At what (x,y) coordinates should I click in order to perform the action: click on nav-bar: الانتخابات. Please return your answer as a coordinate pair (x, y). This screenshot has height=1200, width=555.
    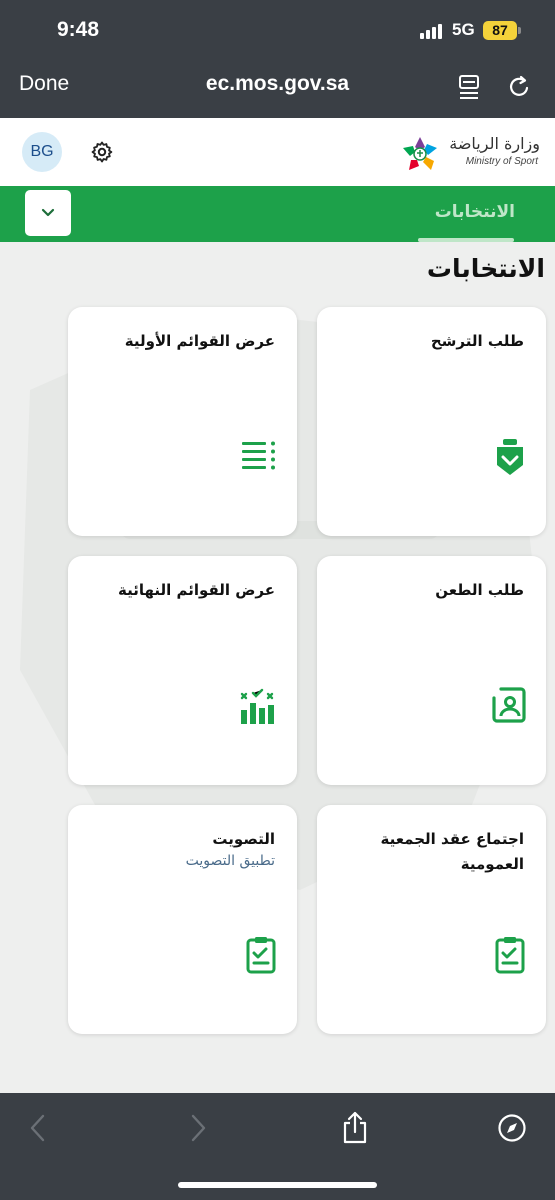
    Looking at the image, I should click on (277, 214).